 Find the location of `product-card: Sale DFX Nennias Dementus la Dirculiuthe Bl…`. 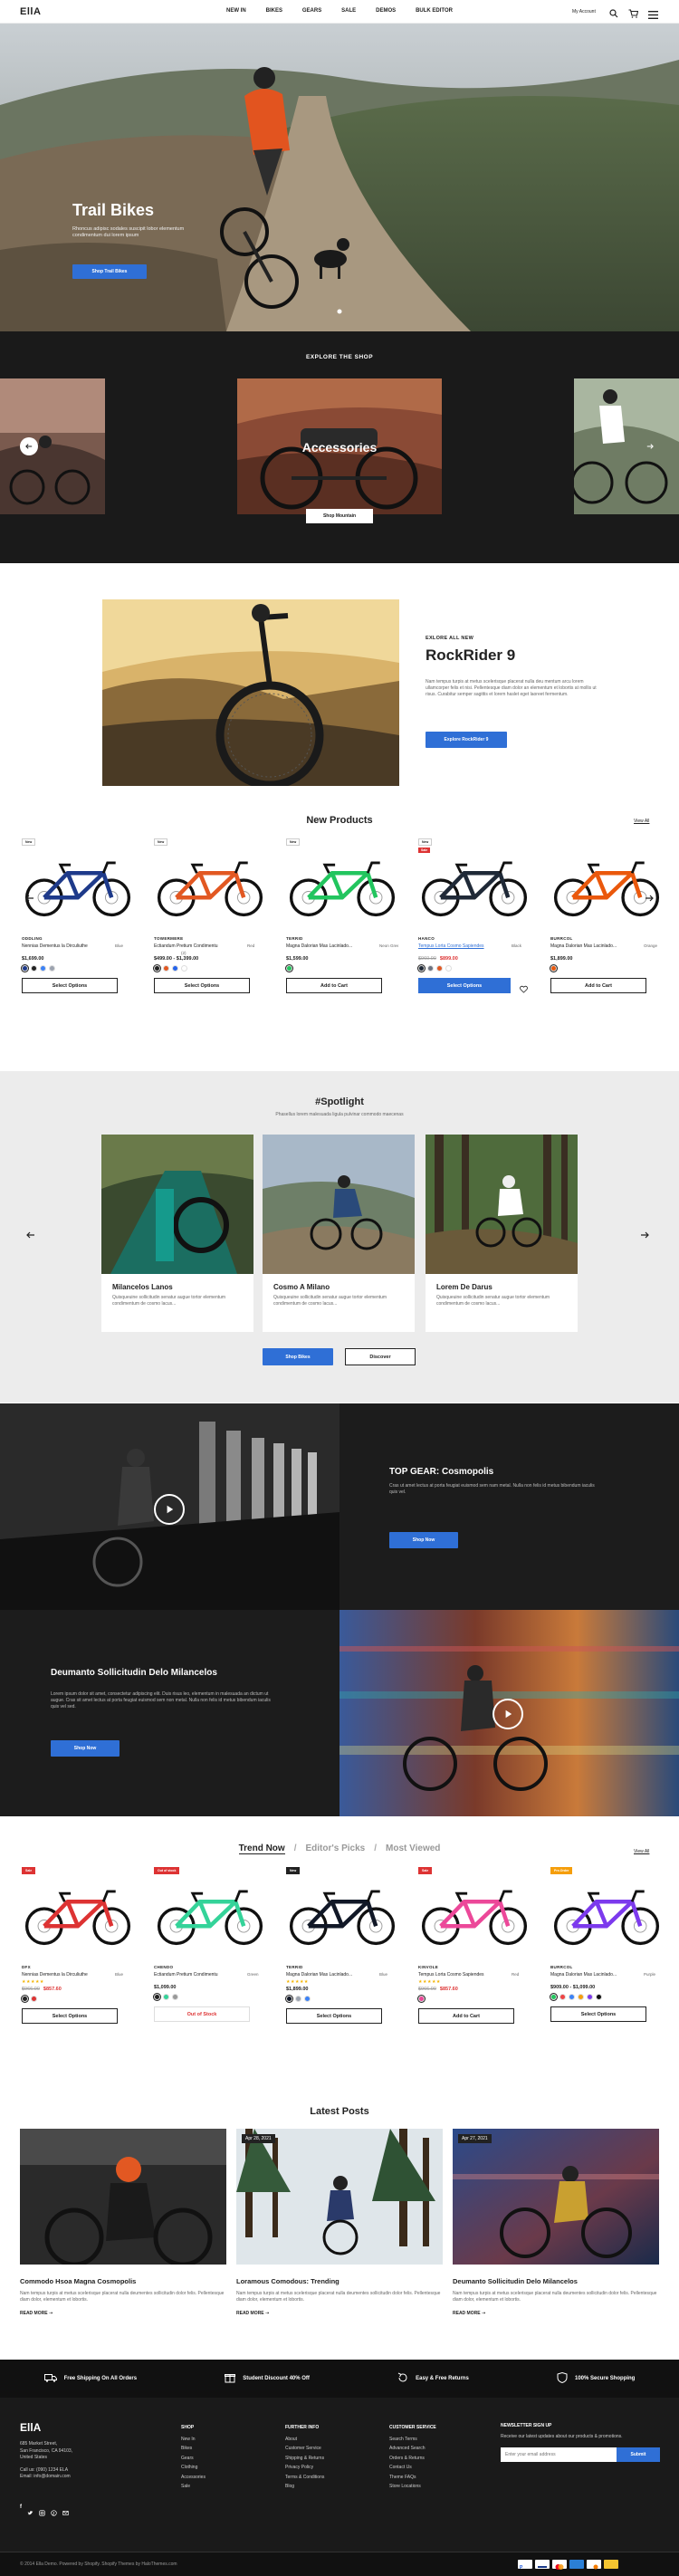

product-card: Sale DFX Nennias Dementus la Dirculiuthe Bl… is located at coordinates (78, 1975).